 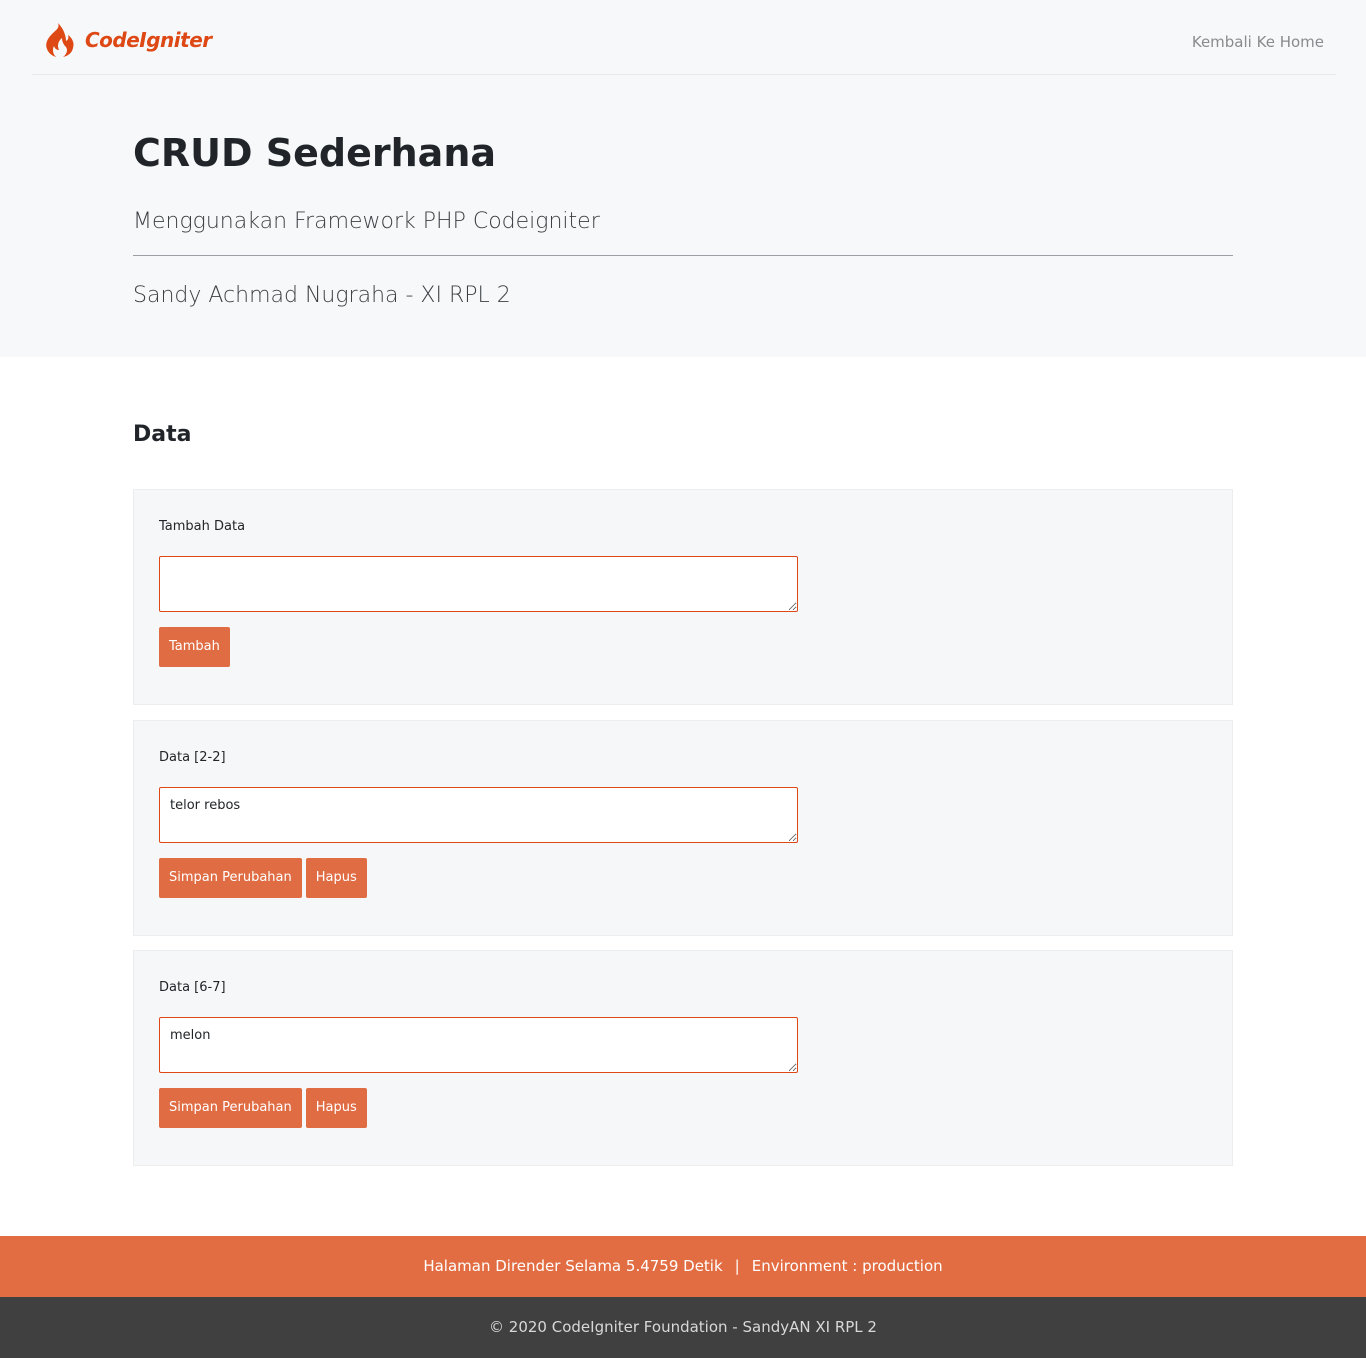 What do you see at coordinates (366, 221) in the screenshot?
I see `page-subtitle: Menggunakan Framework PHP Codeigniter` at bounding box center [366, 221].